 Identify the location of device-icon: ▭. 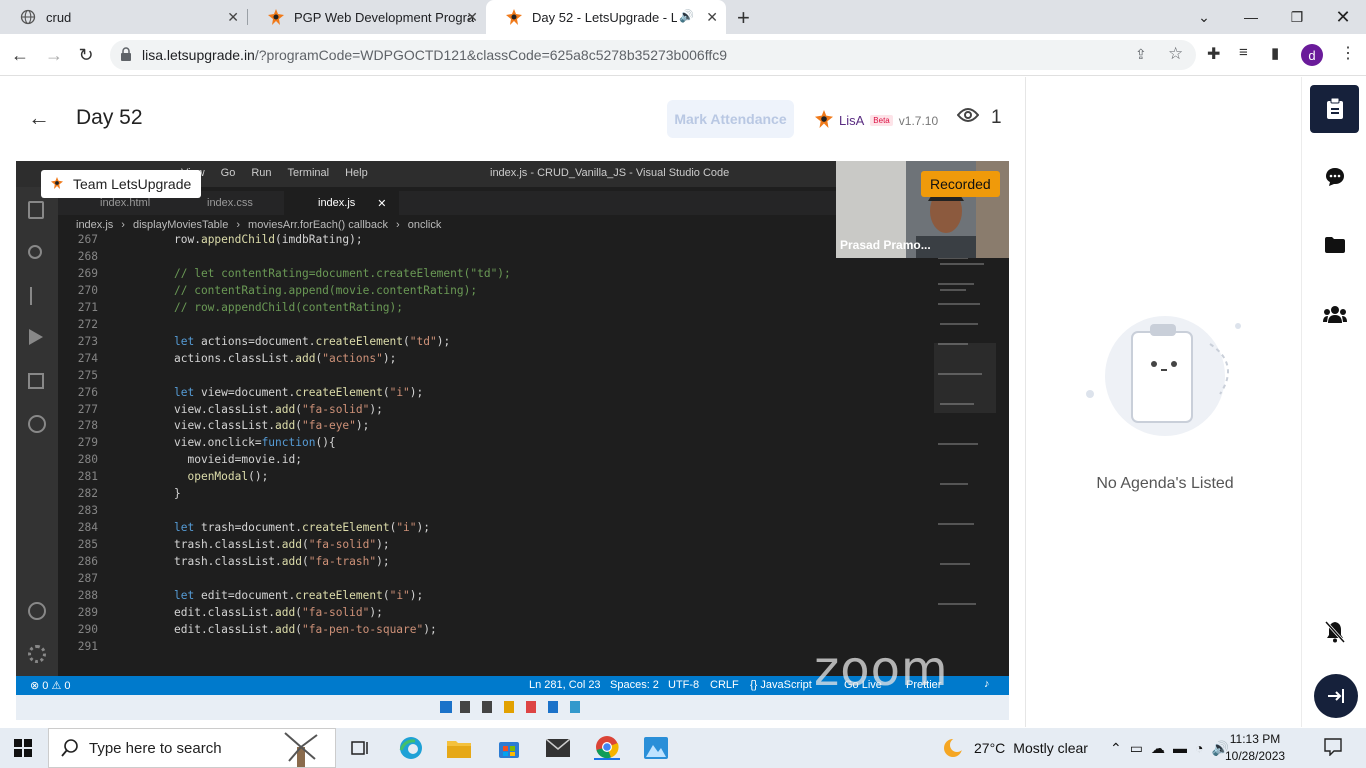
(1136, 748).